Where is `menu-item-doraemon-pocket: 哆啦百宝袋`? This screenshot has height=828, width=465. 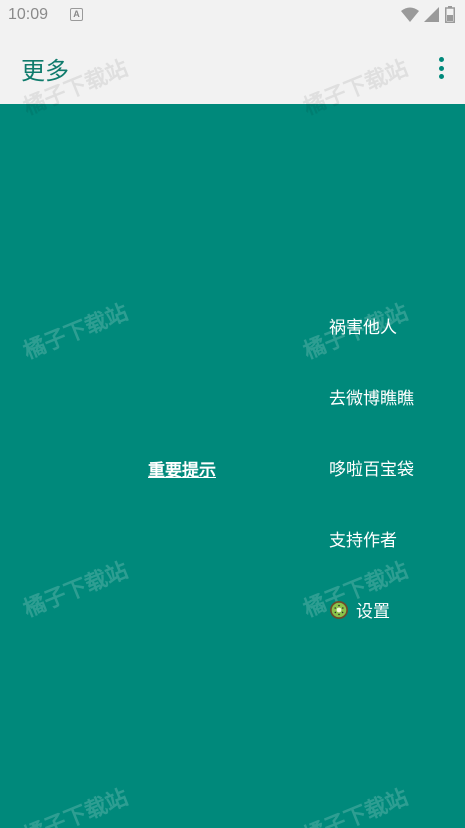 menu-item-doraemon-pocket: 哆啦百宝袋 is located at coordinates (371, 467).